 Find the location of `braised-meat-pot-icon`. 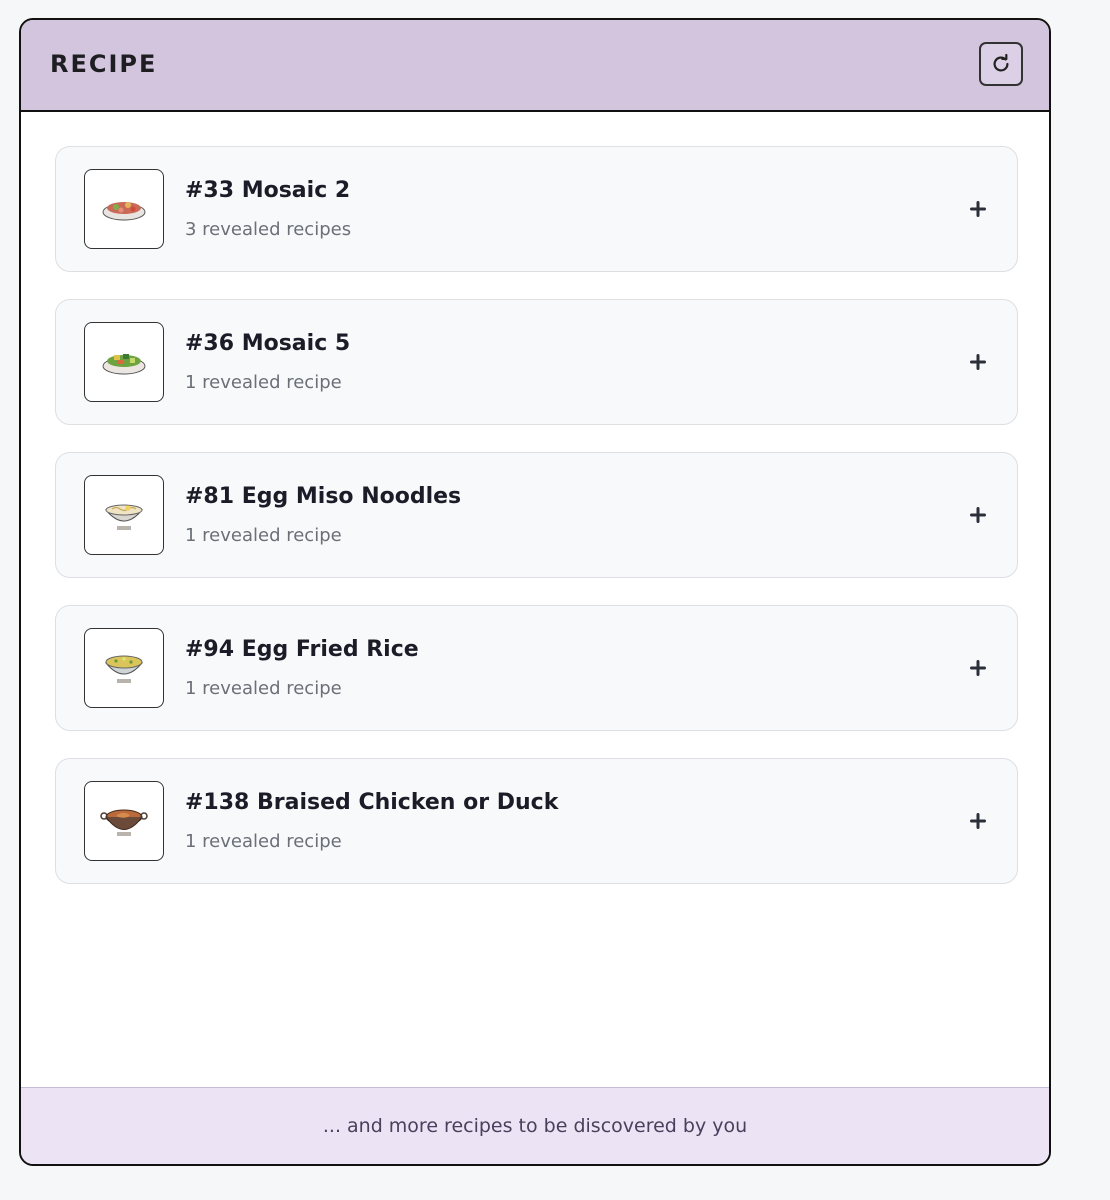

braised-meat-pot-icon is located at coordinates (124, 822).